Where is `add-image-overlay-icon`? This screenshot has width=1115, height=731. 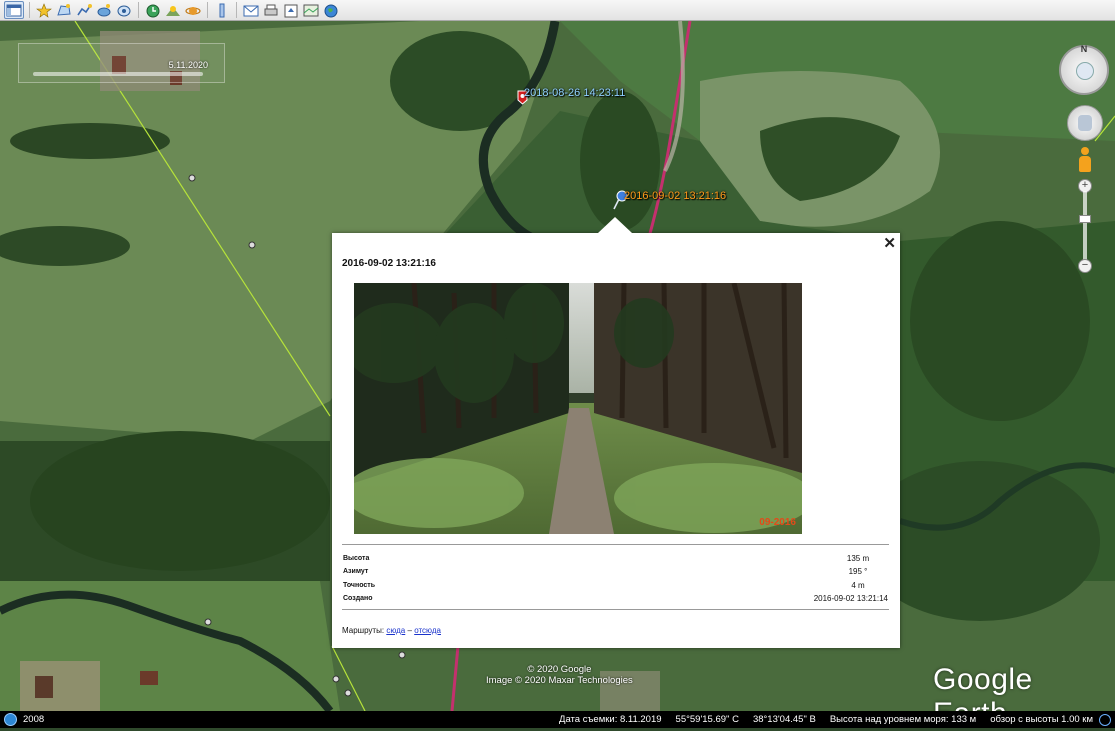
add-image-overlay-icon is located at coordinates (104, 10).